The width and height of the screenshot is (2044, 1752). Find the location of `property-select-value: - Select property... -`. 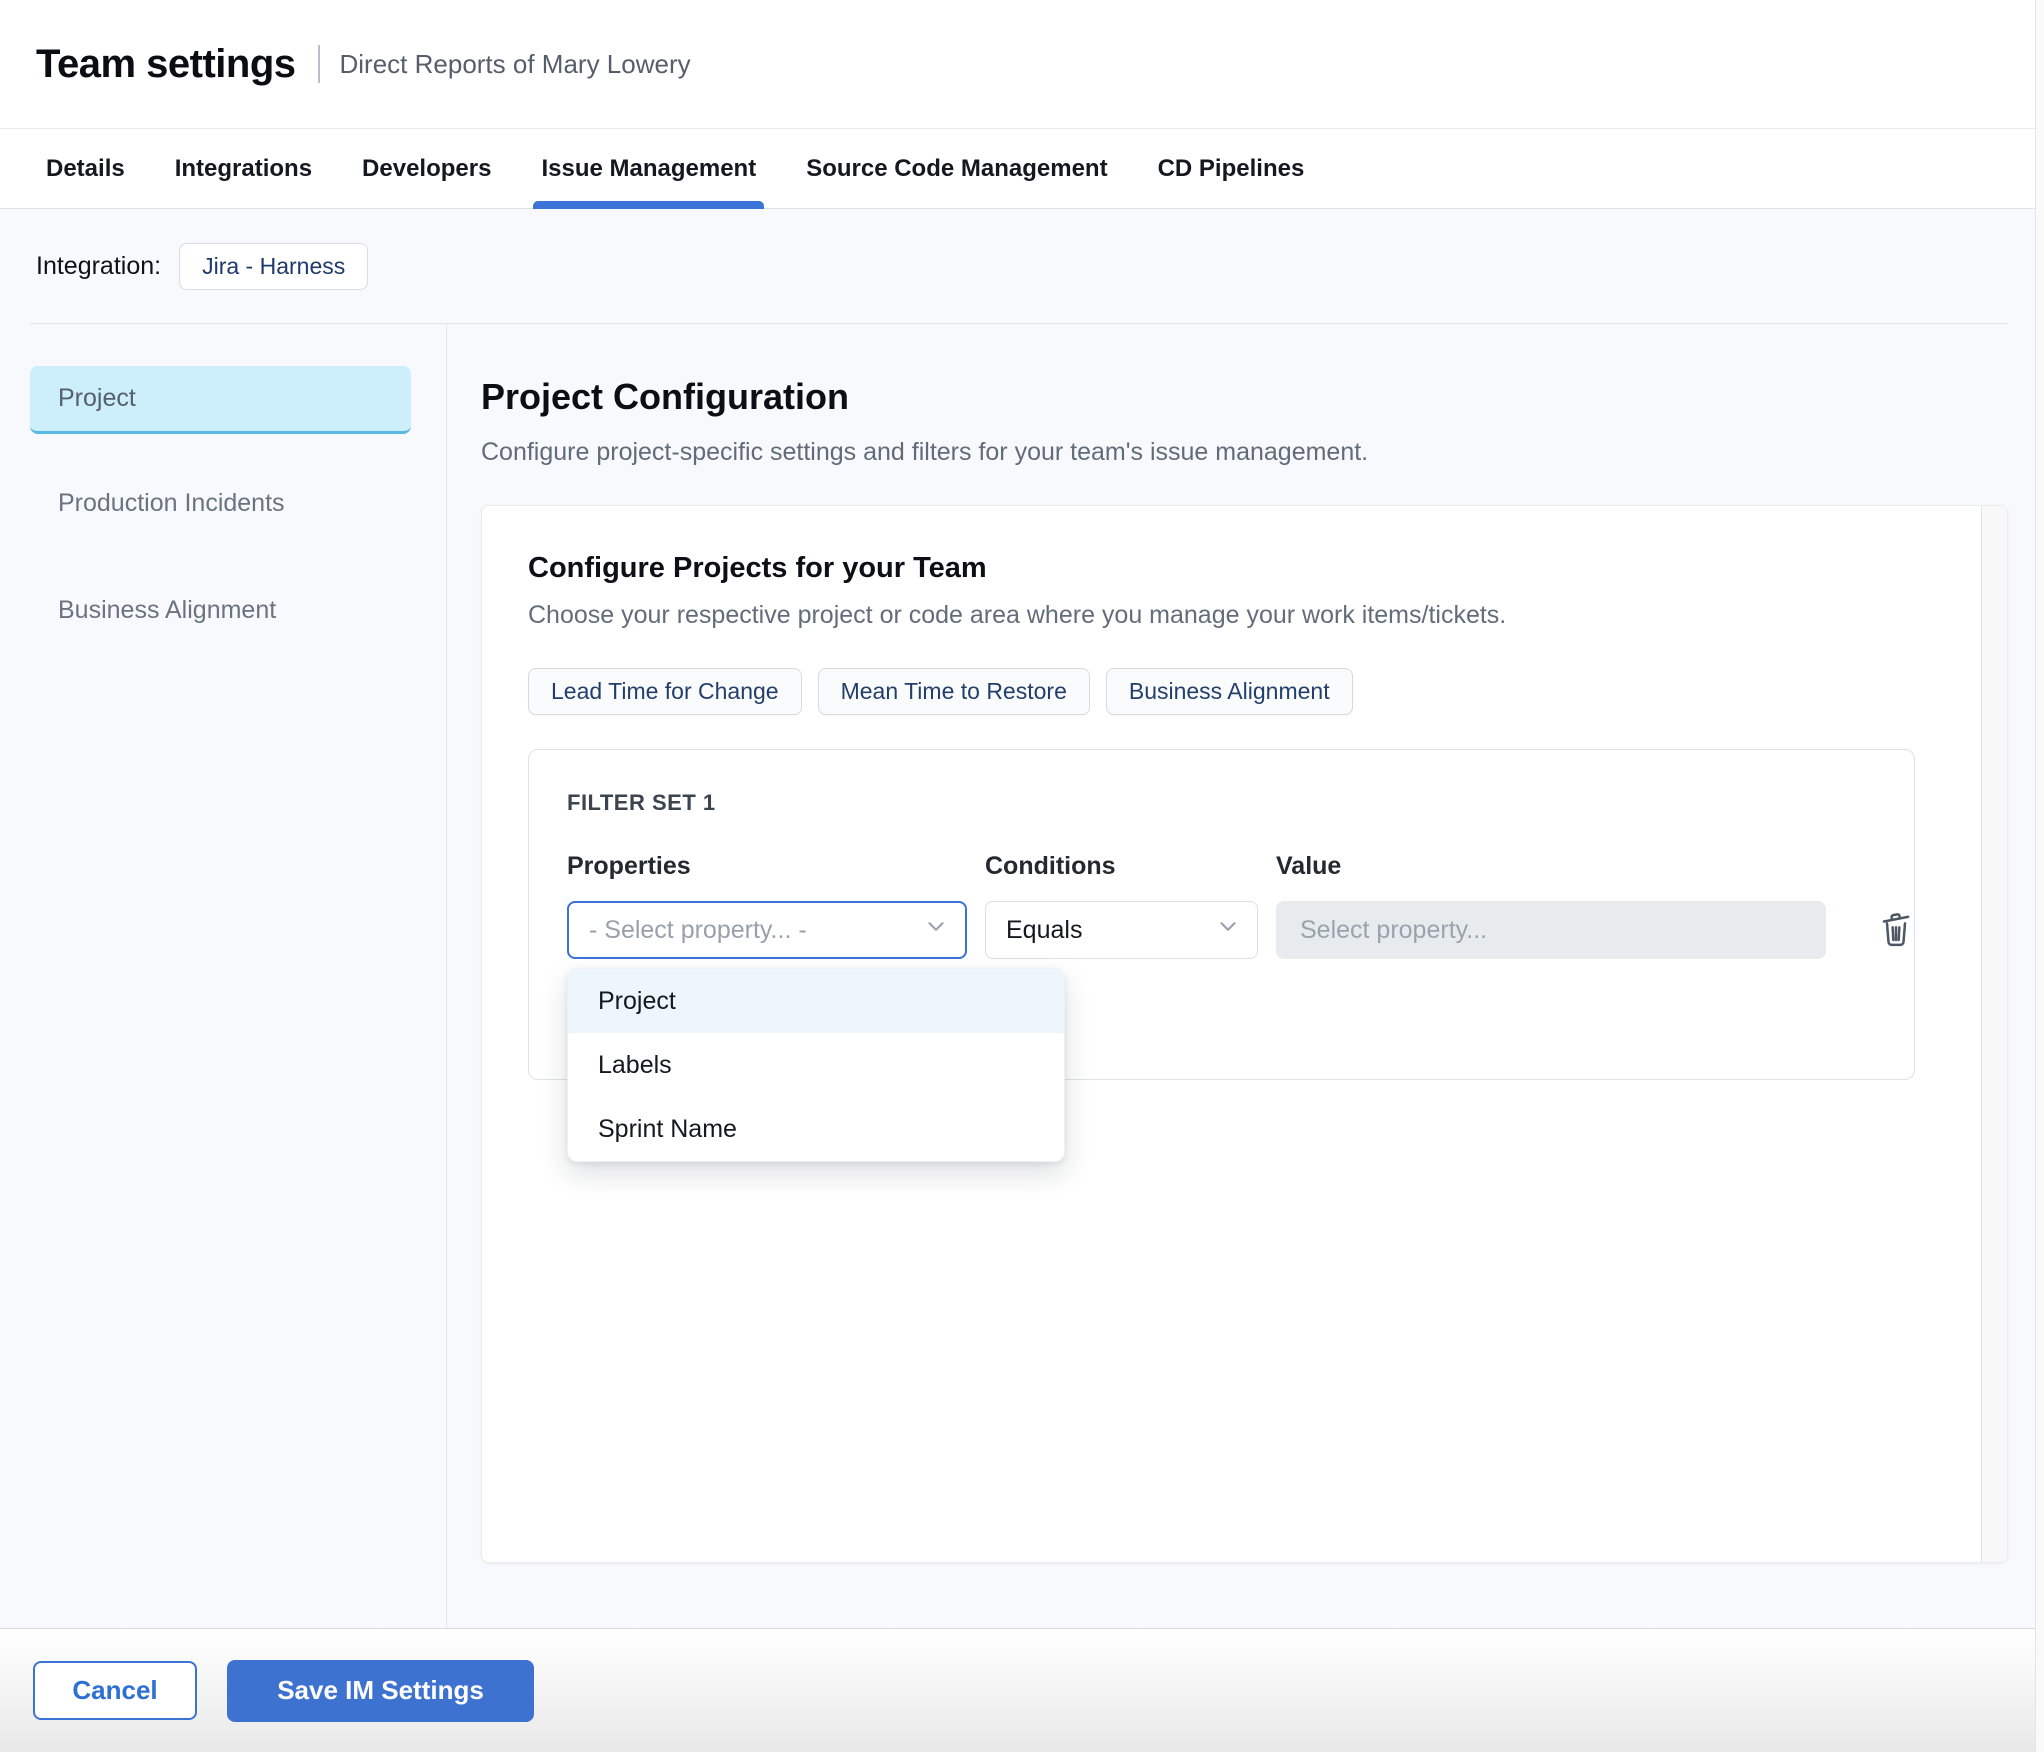

property-select-value: - Select property... - is located at coordinates (698, 929).